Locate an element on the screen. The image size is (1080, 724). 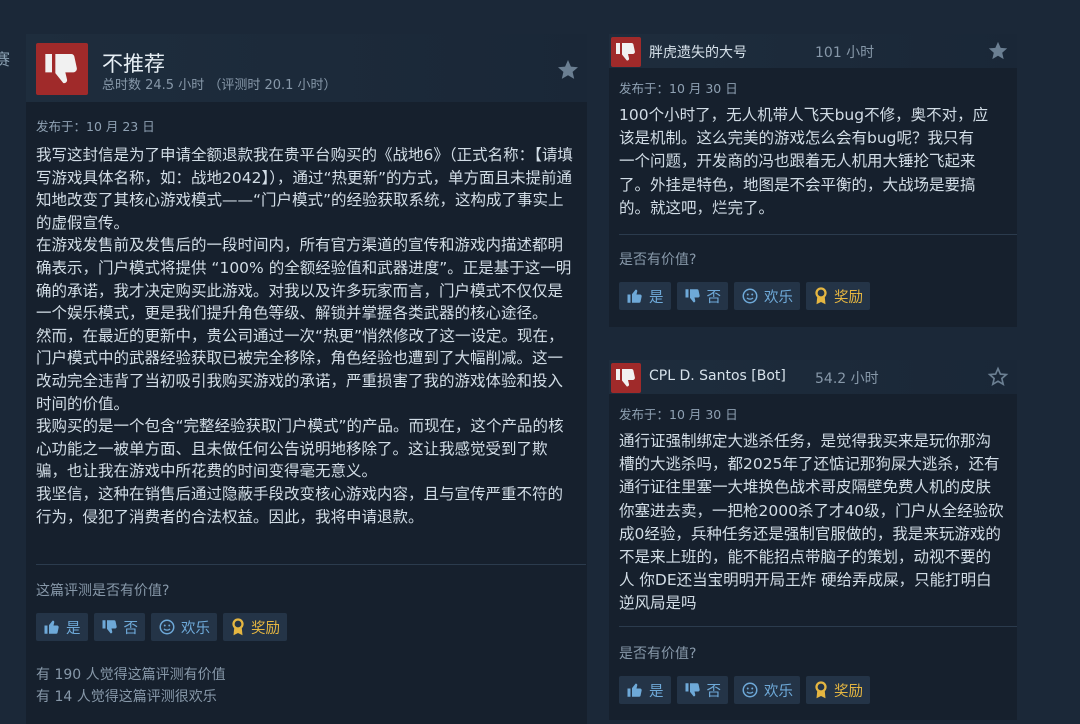
funny-count: 有 14 人觉得这篇评测很欢乐 is located at coordinates (126, 697).